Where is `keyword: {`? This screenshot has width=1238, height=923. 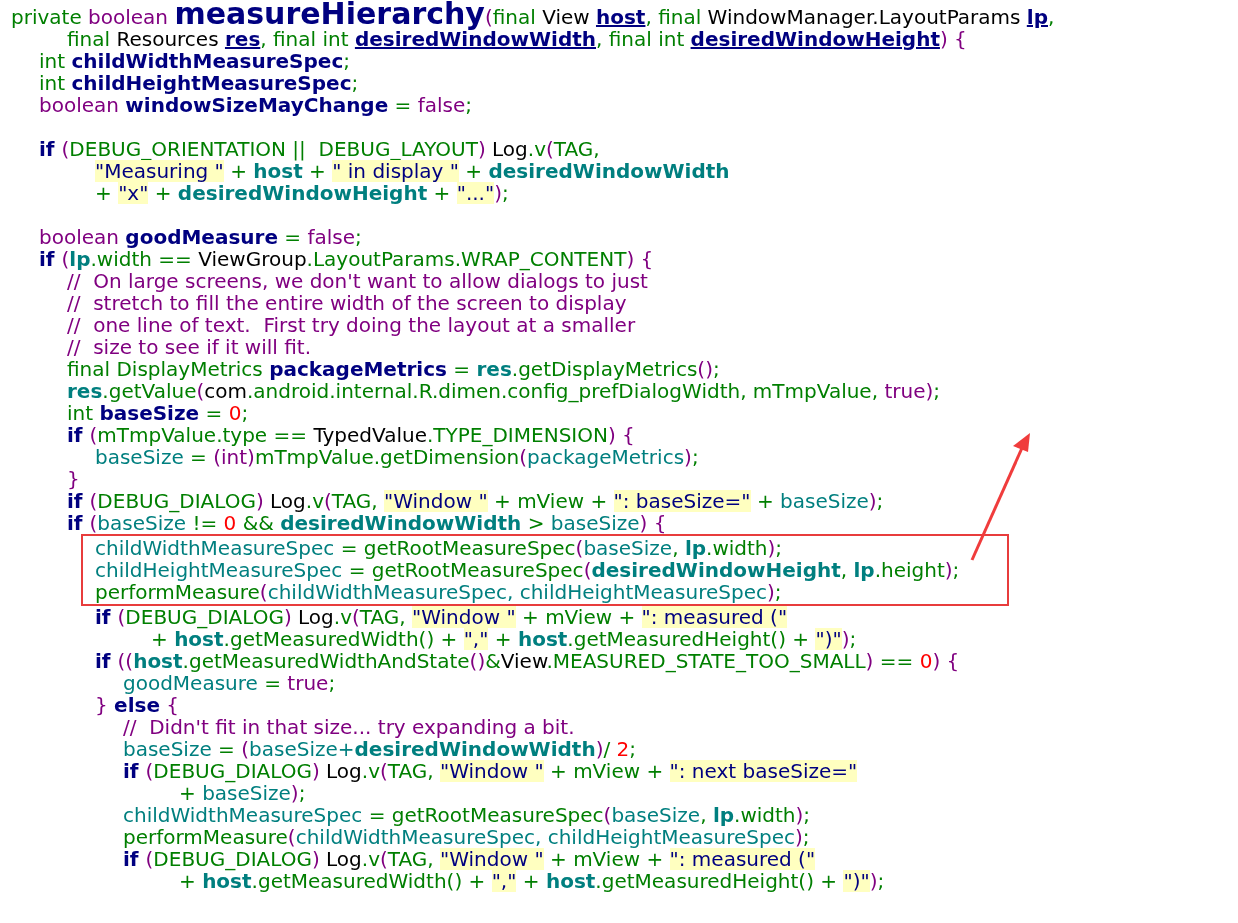
keyword: { is located at coordinates (173, 705).